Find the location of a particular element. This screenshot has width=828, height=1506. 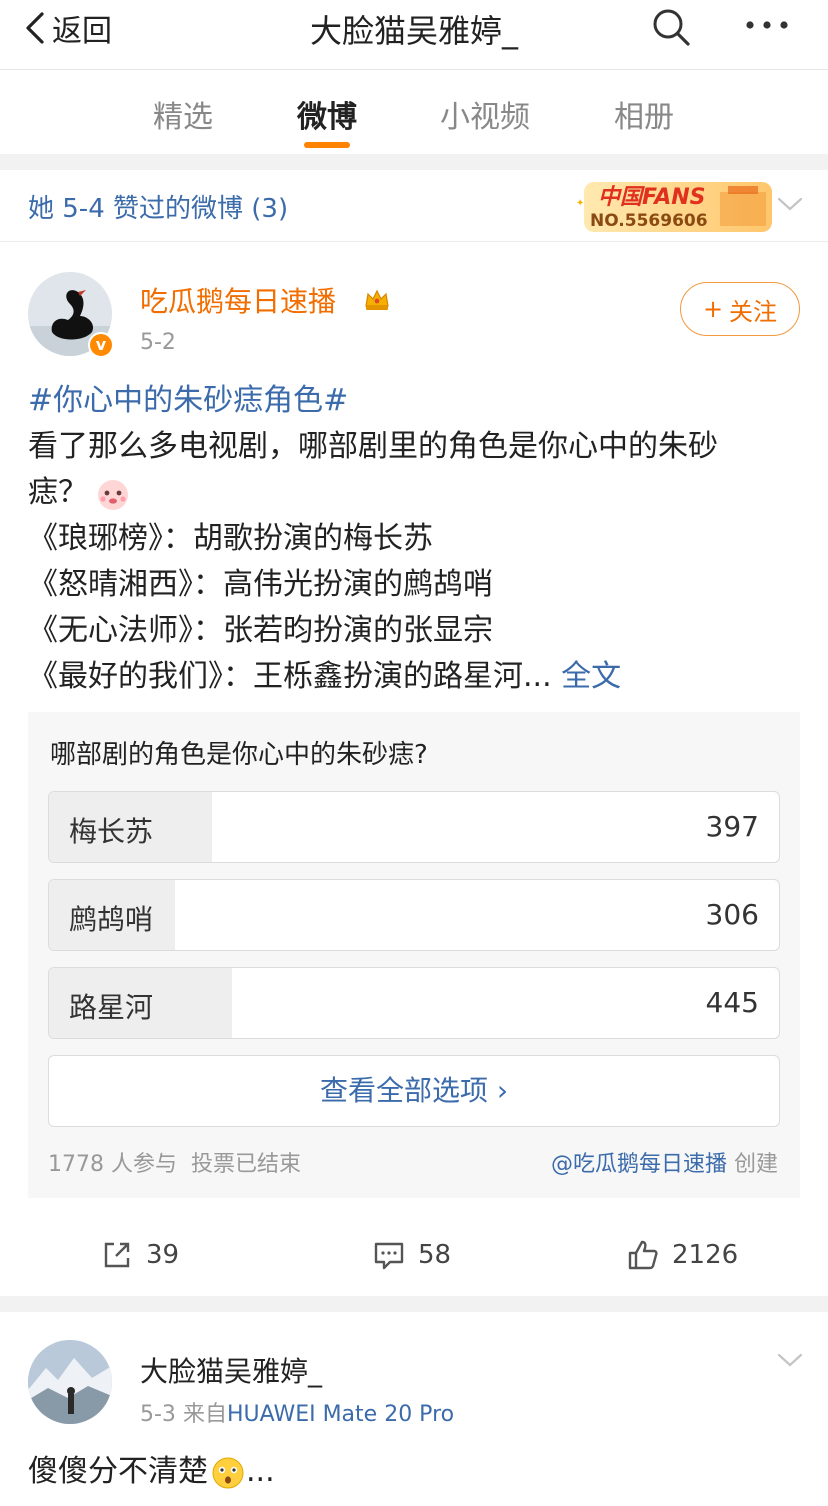

follow-button: + 关注 is located at coordinates (740, 309).